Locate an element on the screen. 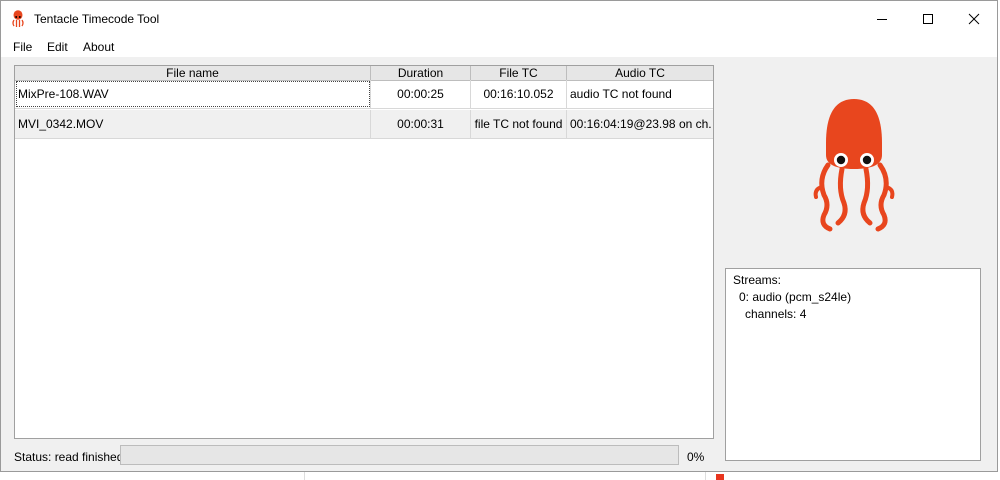  menu-edit: Edit is located at coordinates (57, 47).